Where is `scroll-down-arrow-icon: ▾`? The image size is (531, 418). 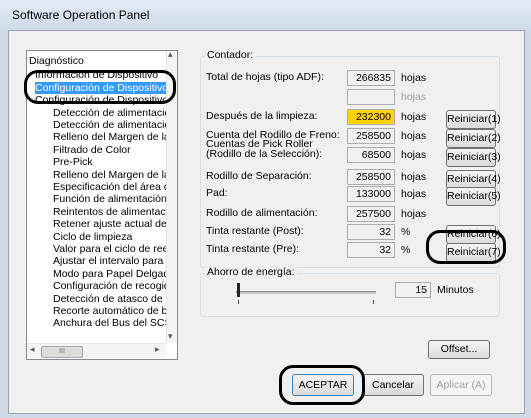
scroll-down-arrow-icon: ▾ is located at coordinates (170, 336).